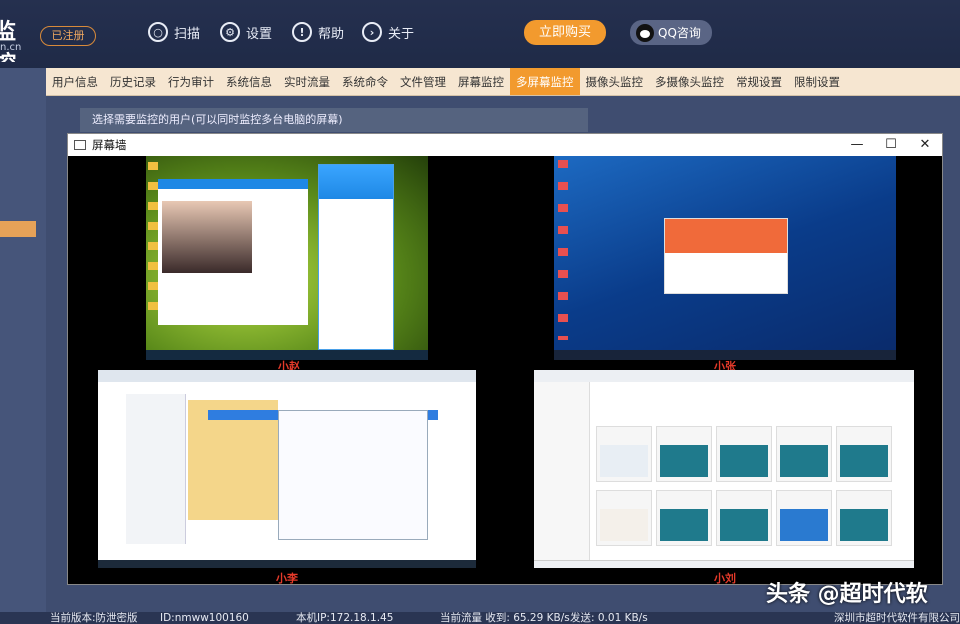  What do you see at coordinates (562, 471) in the screenshot?
I see `material-sidebar-thumbnail` at bounding box center [562, 471].